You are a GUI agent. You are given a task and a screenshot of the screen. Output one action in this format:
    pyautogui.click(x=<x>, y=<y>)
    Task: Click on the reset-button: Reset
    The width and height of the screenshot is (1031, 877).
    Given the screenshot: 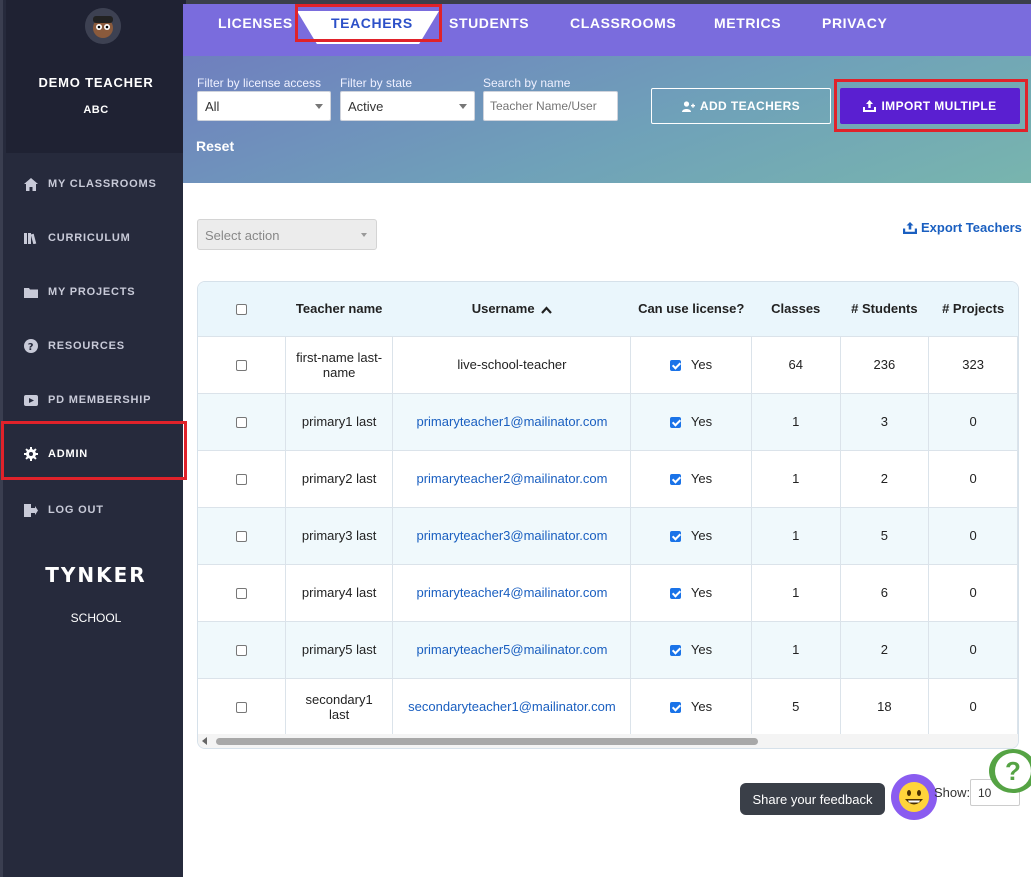 What is the action you would take?
    pyautogui.click(x=215, y=146)
    